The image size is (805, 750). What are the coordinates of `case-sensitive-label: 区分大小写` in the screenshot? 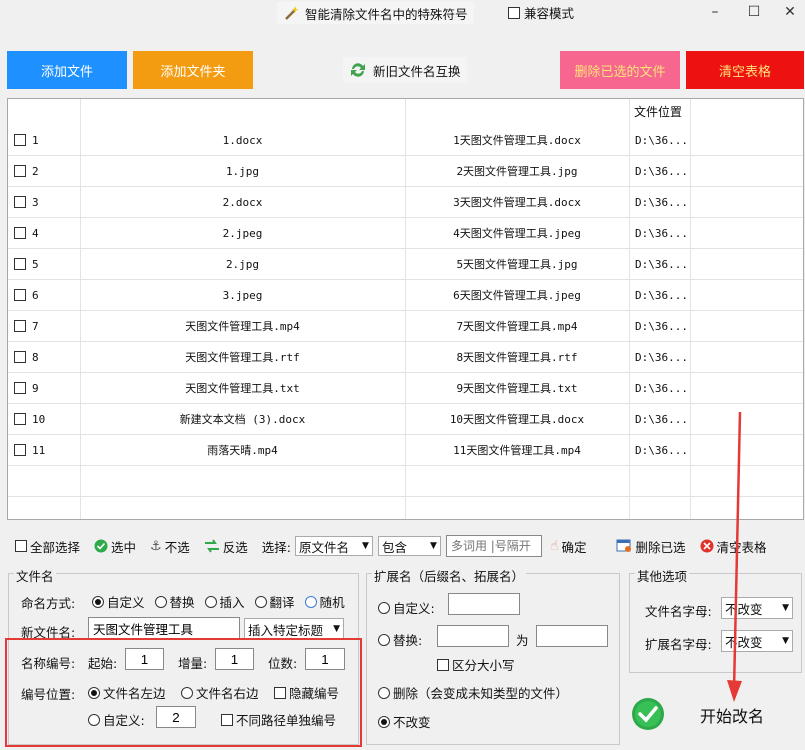 It's located at (483, 665).